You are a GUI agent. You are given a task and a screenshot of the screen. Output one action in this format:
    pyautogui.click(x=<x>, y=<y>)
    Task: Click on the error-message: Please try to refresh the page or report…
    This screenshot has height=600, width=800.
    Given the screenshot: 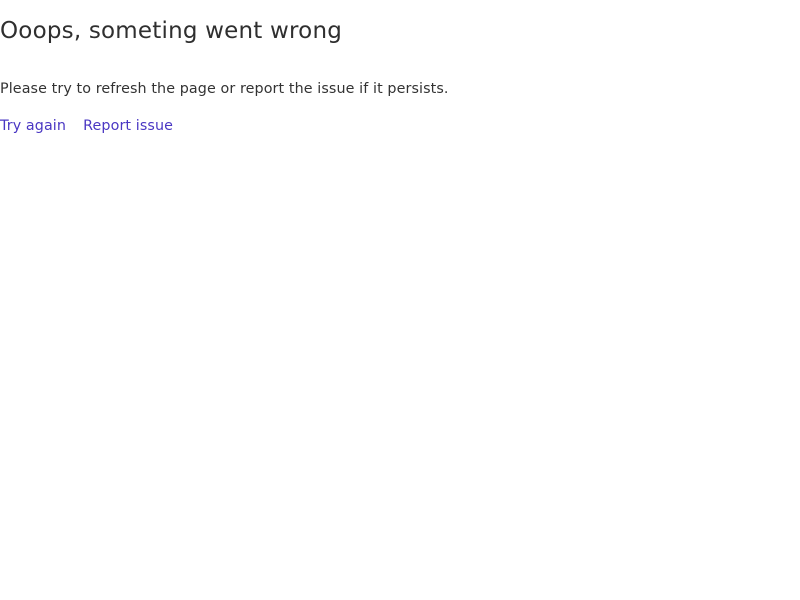 What is the action you would take?
    pyautogui.click(x=224, y=89)
    